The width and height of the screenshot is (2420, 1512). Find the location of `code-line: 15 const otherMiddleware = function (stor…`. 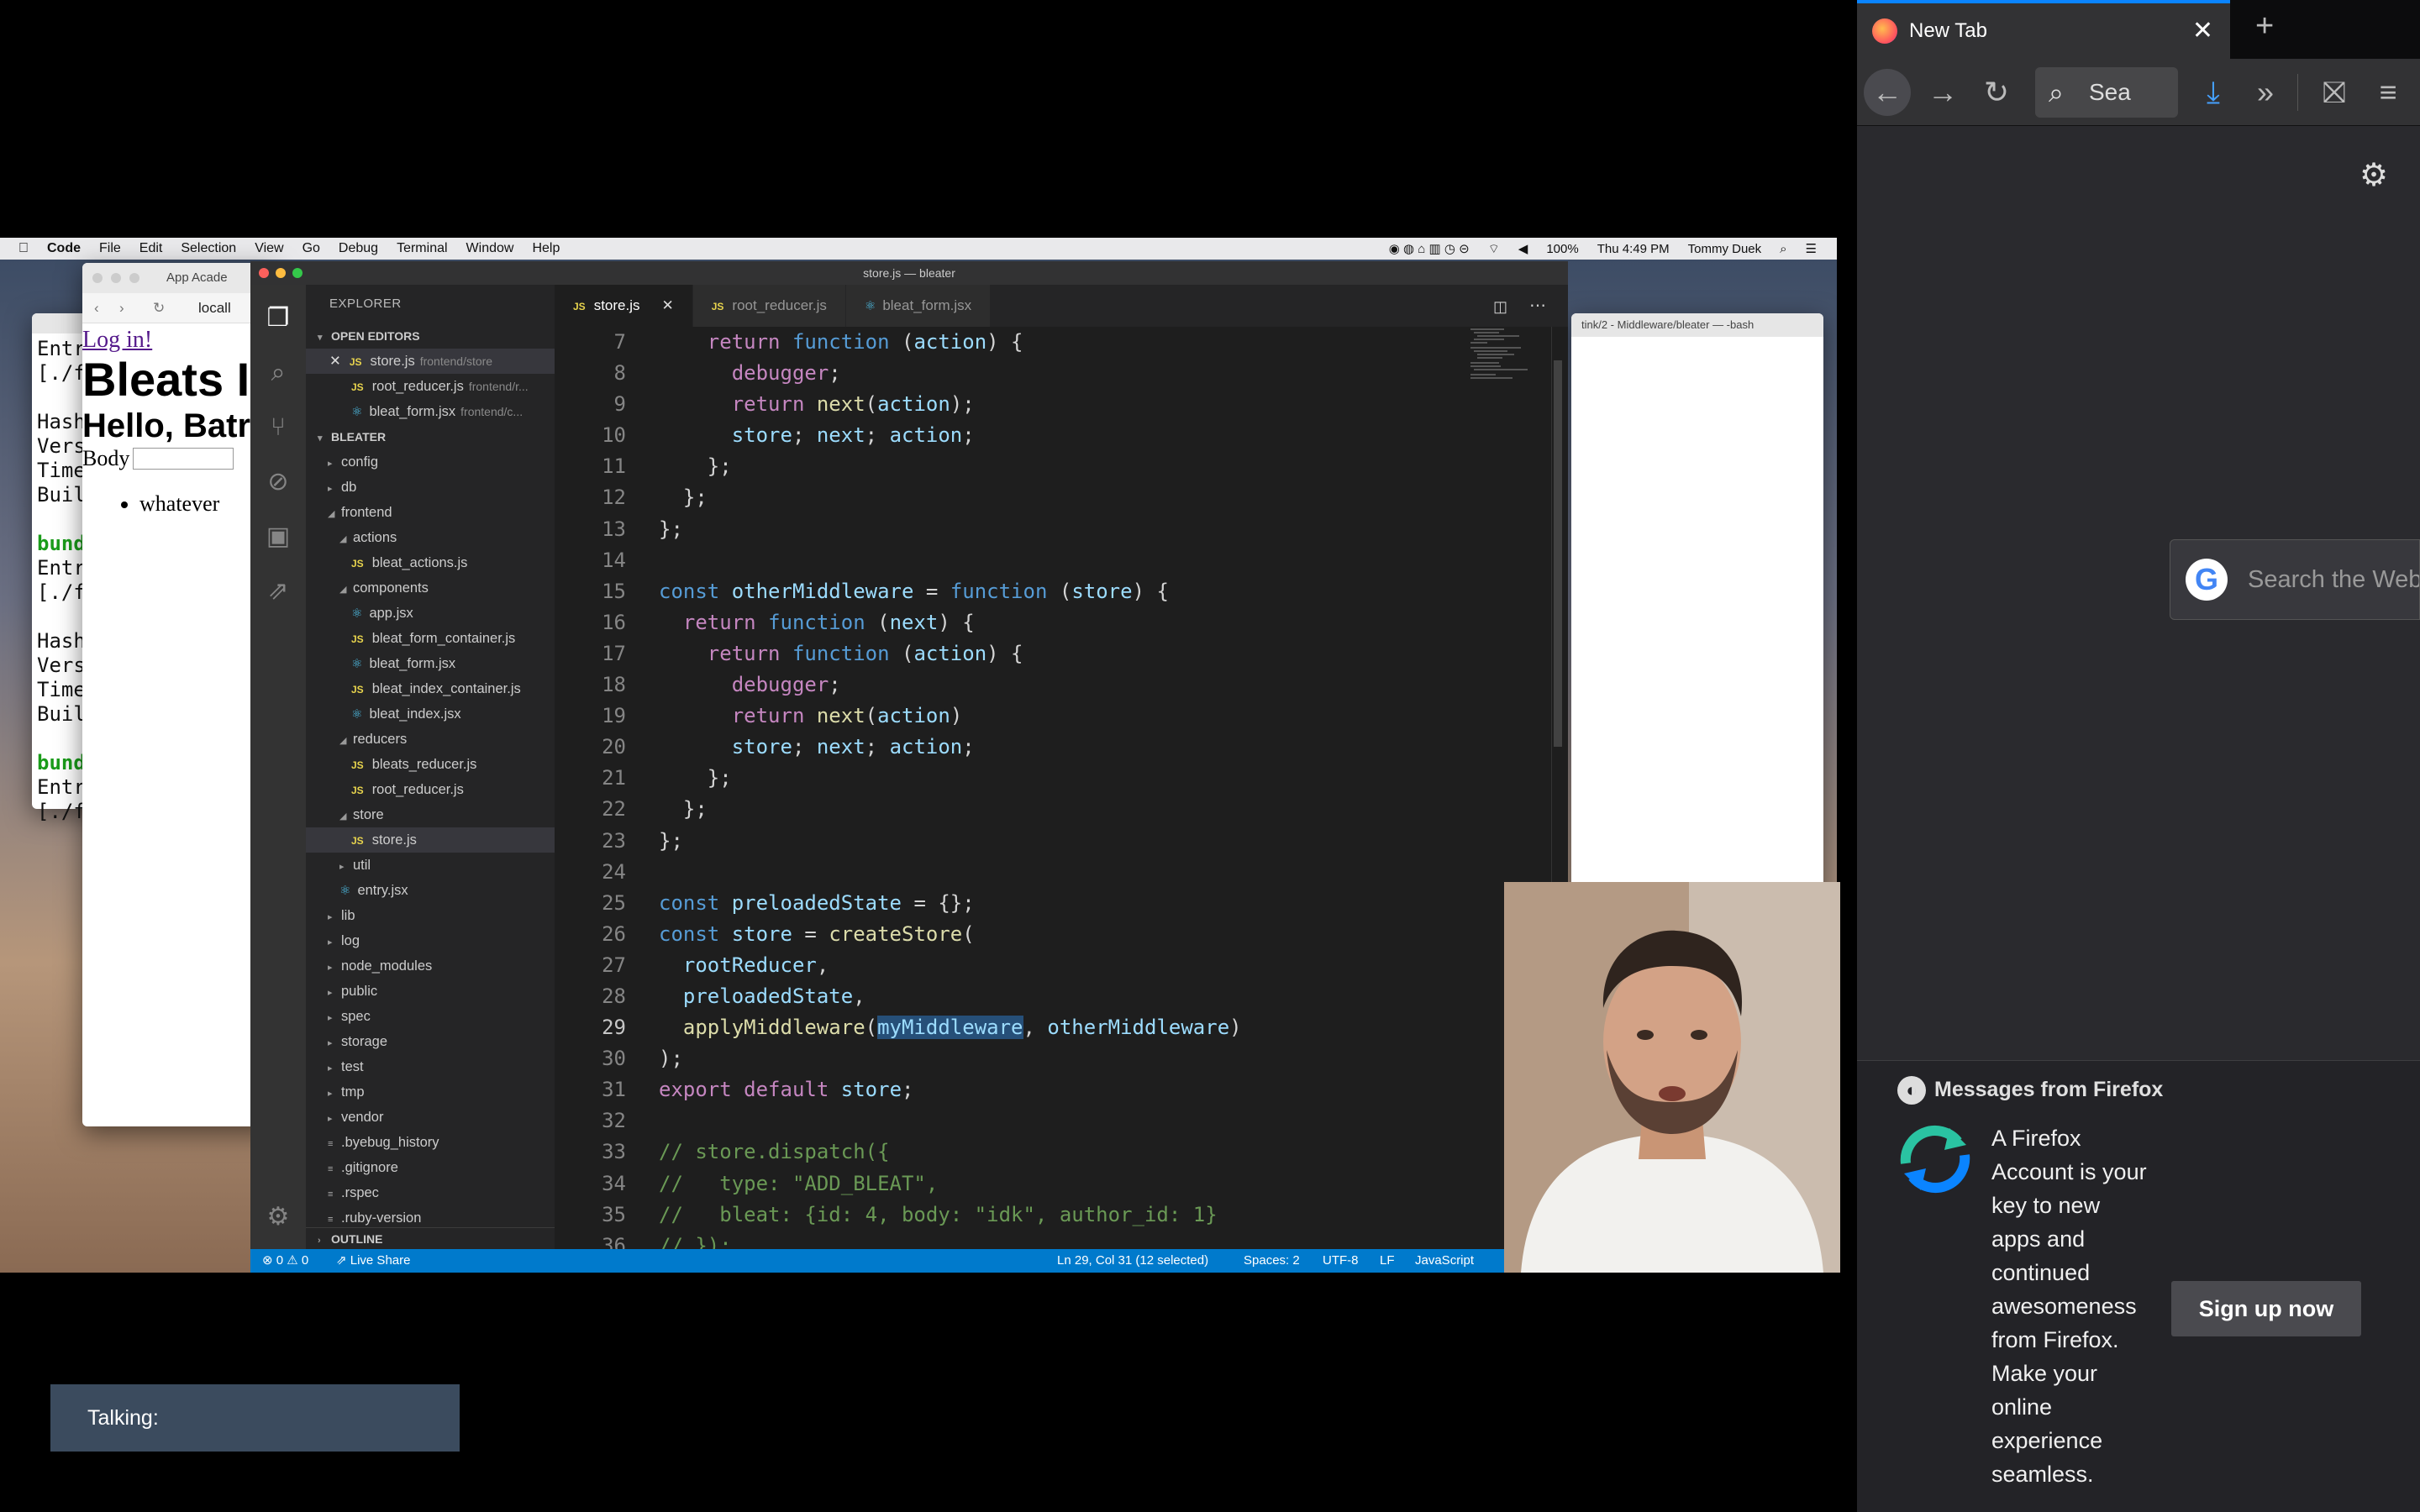

code-line: 15 const otherMiddleware = function (stor… is located at coordinates (1061, 591).